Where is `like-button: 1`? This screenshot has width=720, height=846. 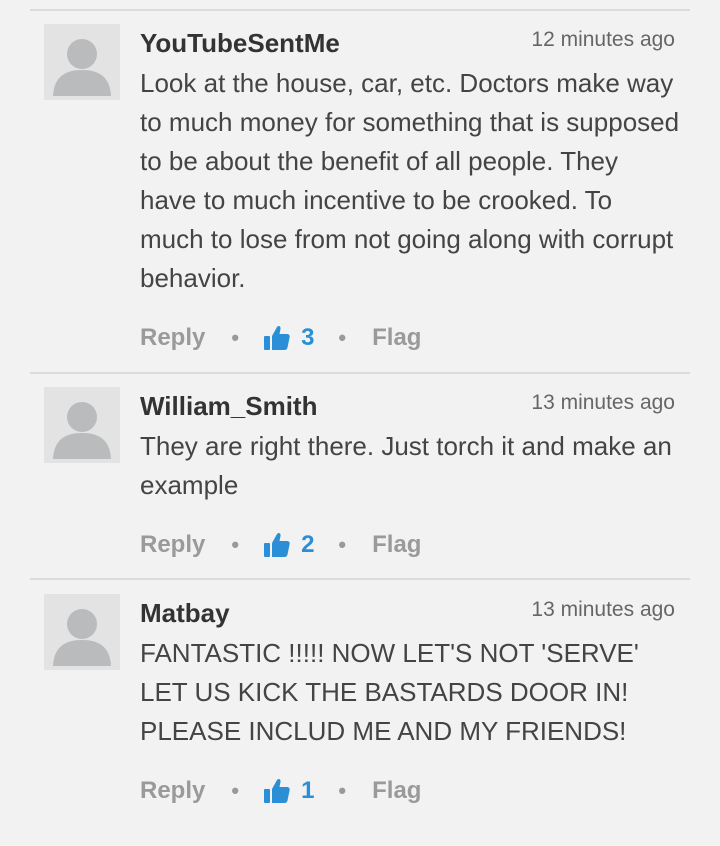 like-button: 1 is located at coordinates (288, 791).